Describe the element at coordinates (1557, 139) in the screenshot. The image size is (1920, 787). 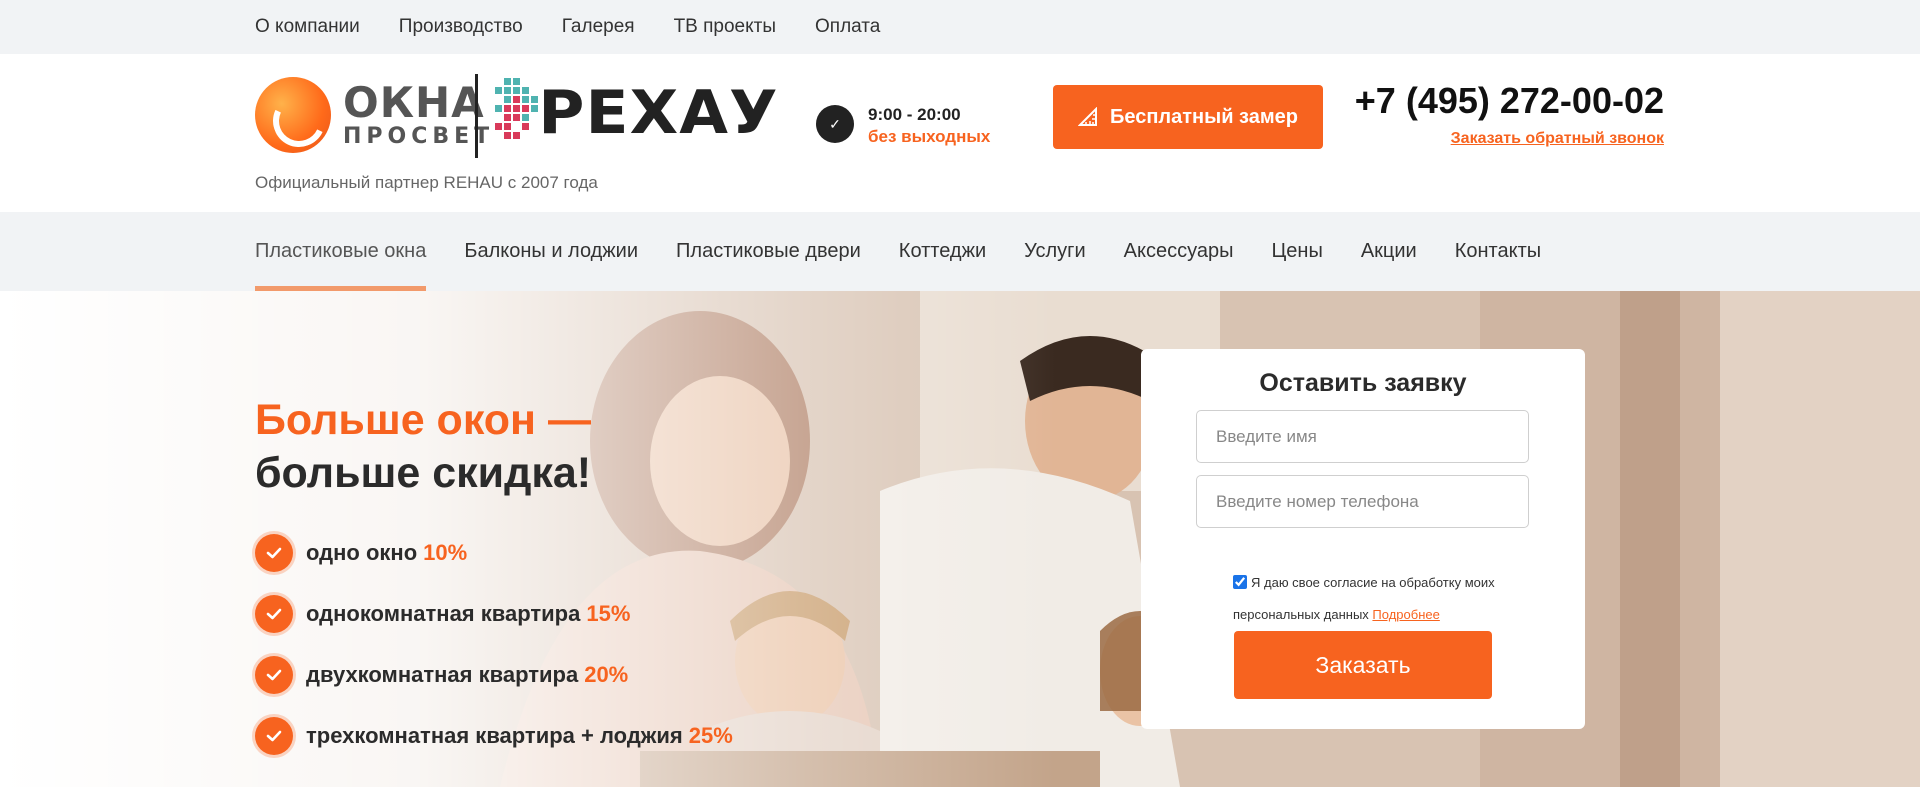
I see `callback-link: Заказать обратный звонок` at that location.